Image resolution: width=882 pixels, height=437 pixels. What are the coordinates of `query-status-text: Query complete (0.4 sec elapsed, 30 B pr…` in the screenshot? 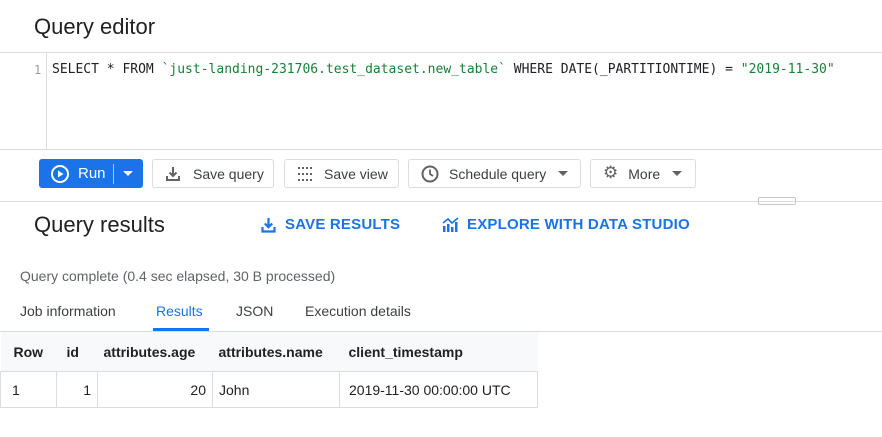 It's located at (178, 276).